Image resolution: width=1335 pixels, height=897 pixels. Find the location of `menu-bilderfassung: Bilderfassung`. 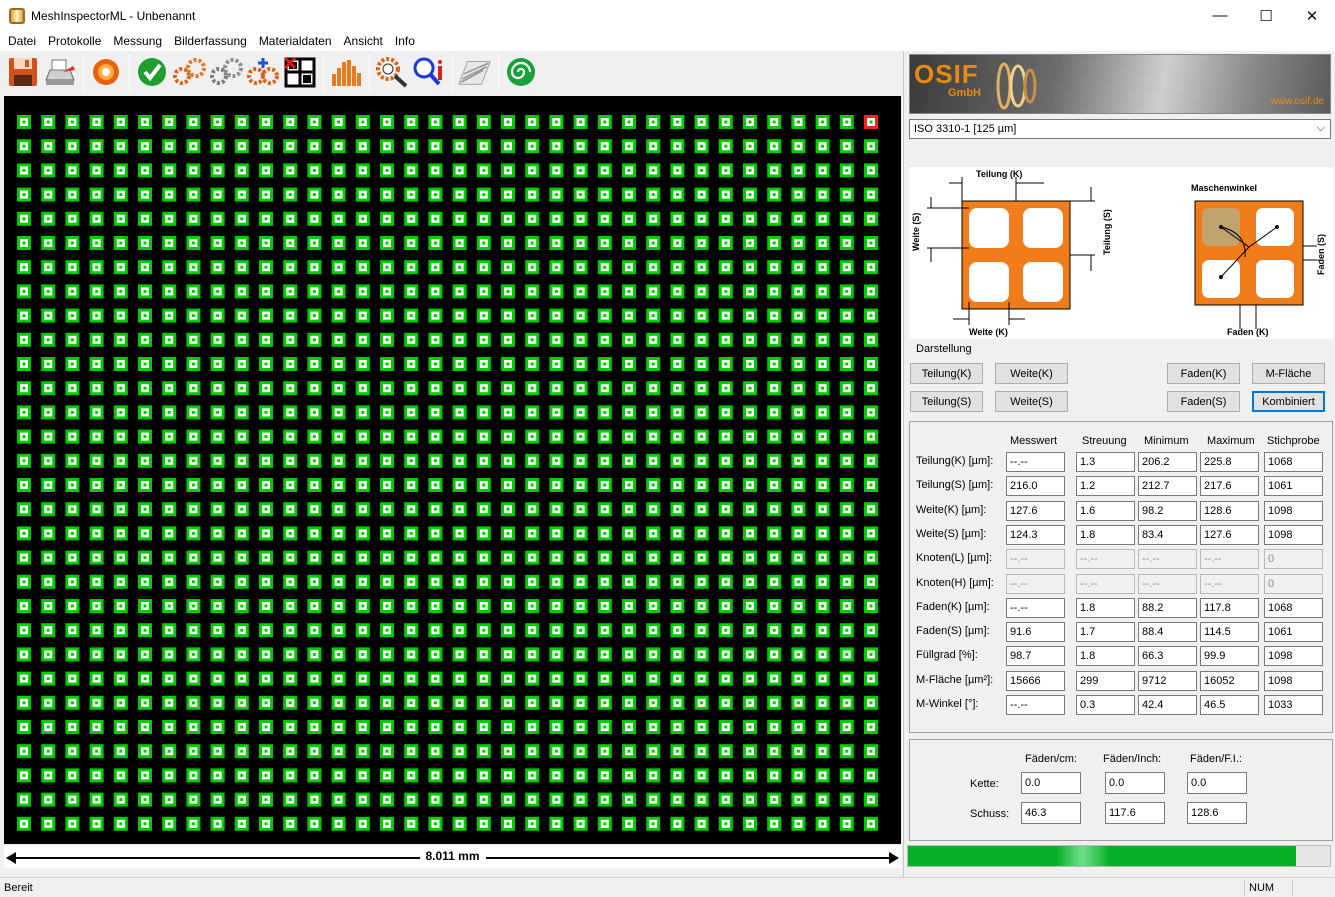

menu-bilderfassung: Bilderfassung is located at coordinates (210, 41).